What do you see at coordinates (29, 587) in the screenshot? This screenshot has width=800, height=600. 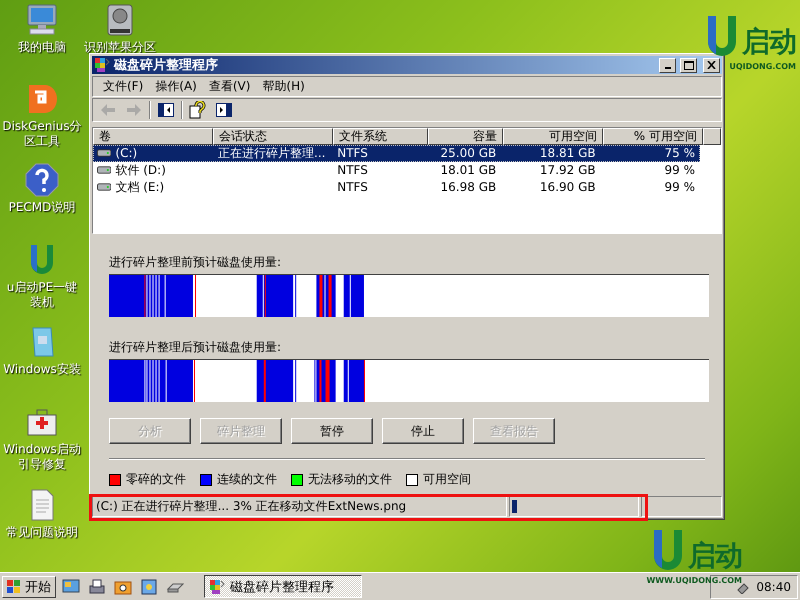 I see `start-button: 开始` at bounding box center [29, 587].